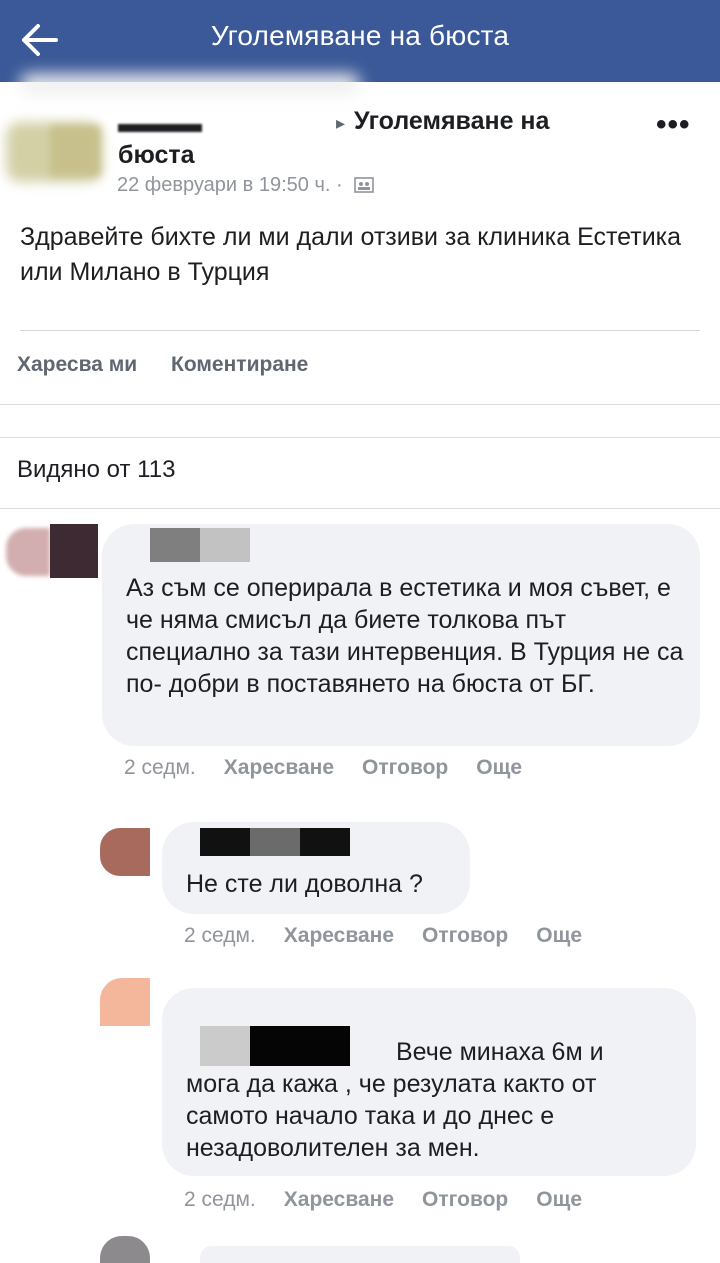 The height and width of the screenshot is (1263, 720). Describe the element at coordinates (360, 35) in the screenshot. I see `page-title: Уголемяване на бюста` at that location.